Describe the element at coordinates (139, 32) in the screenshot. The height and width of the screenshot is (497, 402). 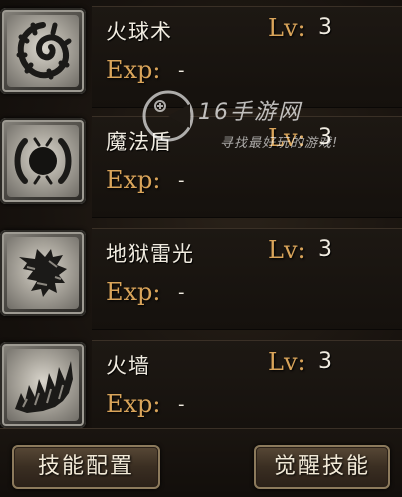
I see `skill-name: 火球术` at that location.